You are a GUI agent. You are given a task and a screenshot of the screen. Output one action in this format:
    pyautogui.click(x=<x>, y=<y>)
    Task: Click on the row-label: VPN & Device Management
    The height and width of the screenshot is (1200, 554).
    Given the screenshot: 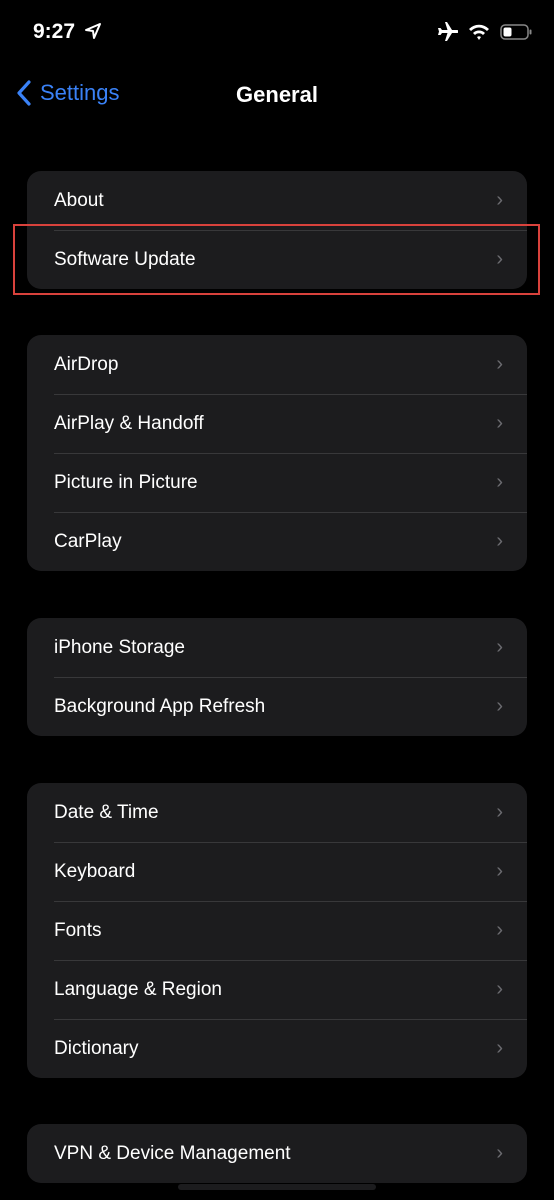 What is the action you would take?
    pyautogui.click(x=172, y=1153)
    